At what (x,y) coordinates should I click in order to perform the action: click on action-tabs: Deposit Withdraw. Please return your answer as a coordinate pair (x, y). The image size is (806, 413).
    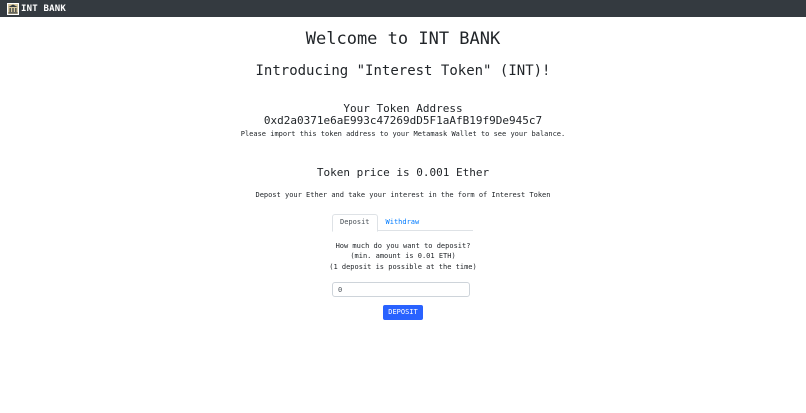
    Looking at the image, I should click on (402, 223).